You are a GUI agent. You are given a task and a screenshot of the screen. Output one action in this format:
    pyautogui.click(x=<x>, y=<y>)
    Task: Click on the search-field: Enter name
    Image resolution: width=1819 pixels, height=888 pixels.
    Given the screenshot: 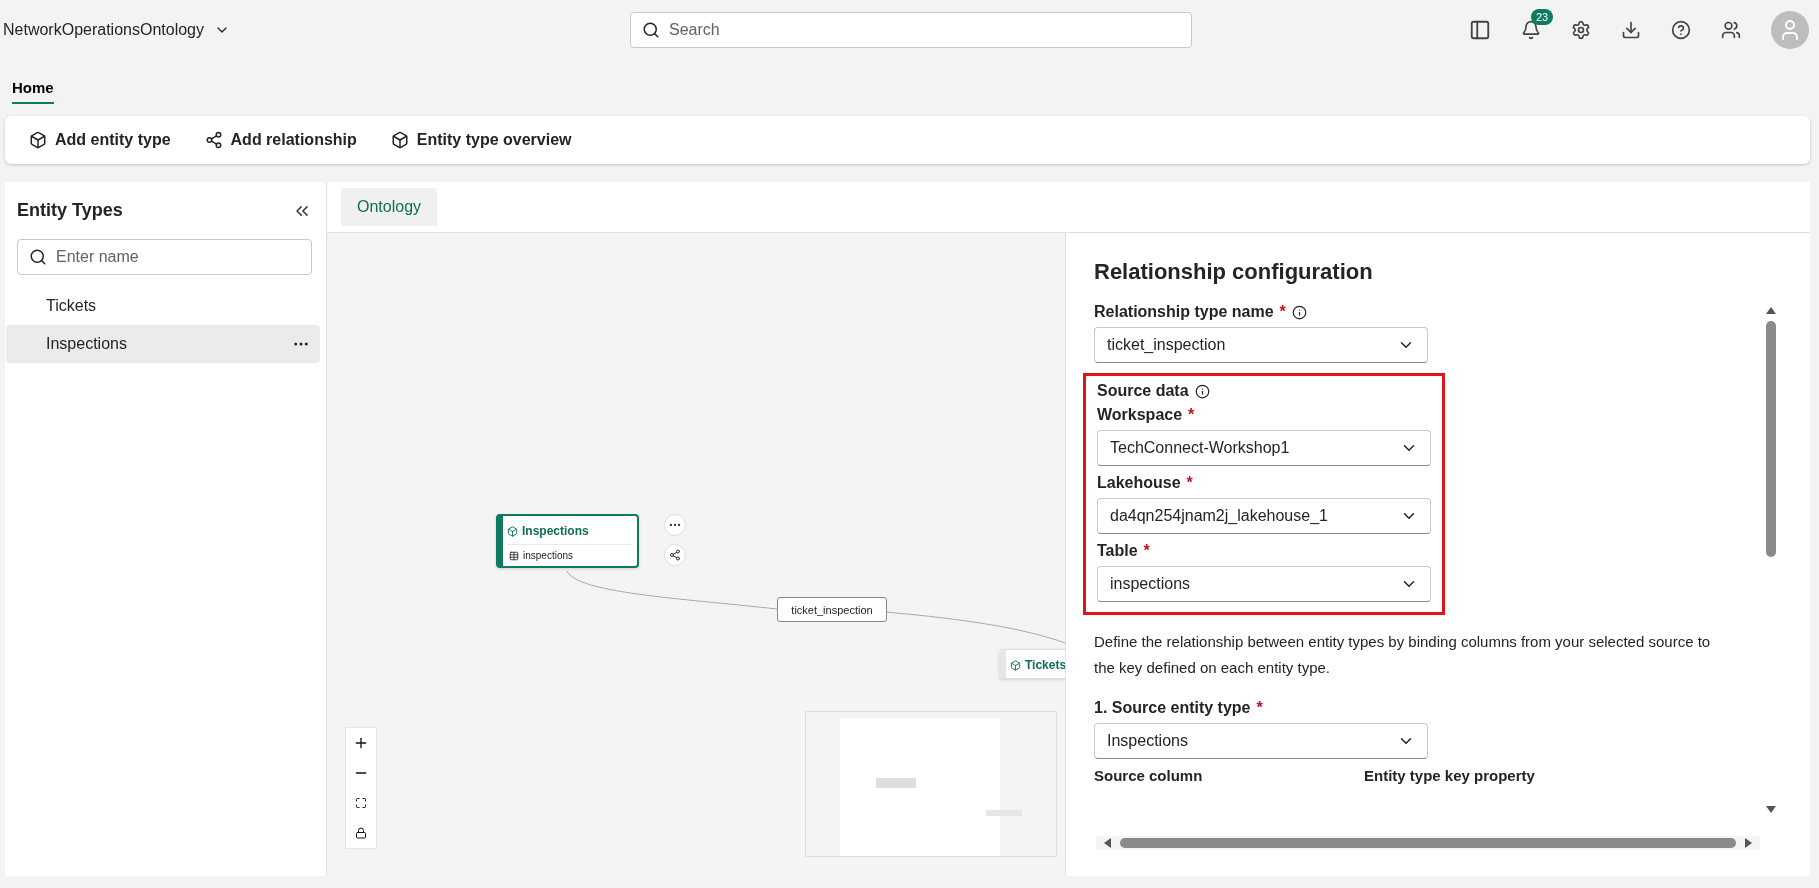 What is the action you would take?
    pyautogui.click(x=164, y=257)
    